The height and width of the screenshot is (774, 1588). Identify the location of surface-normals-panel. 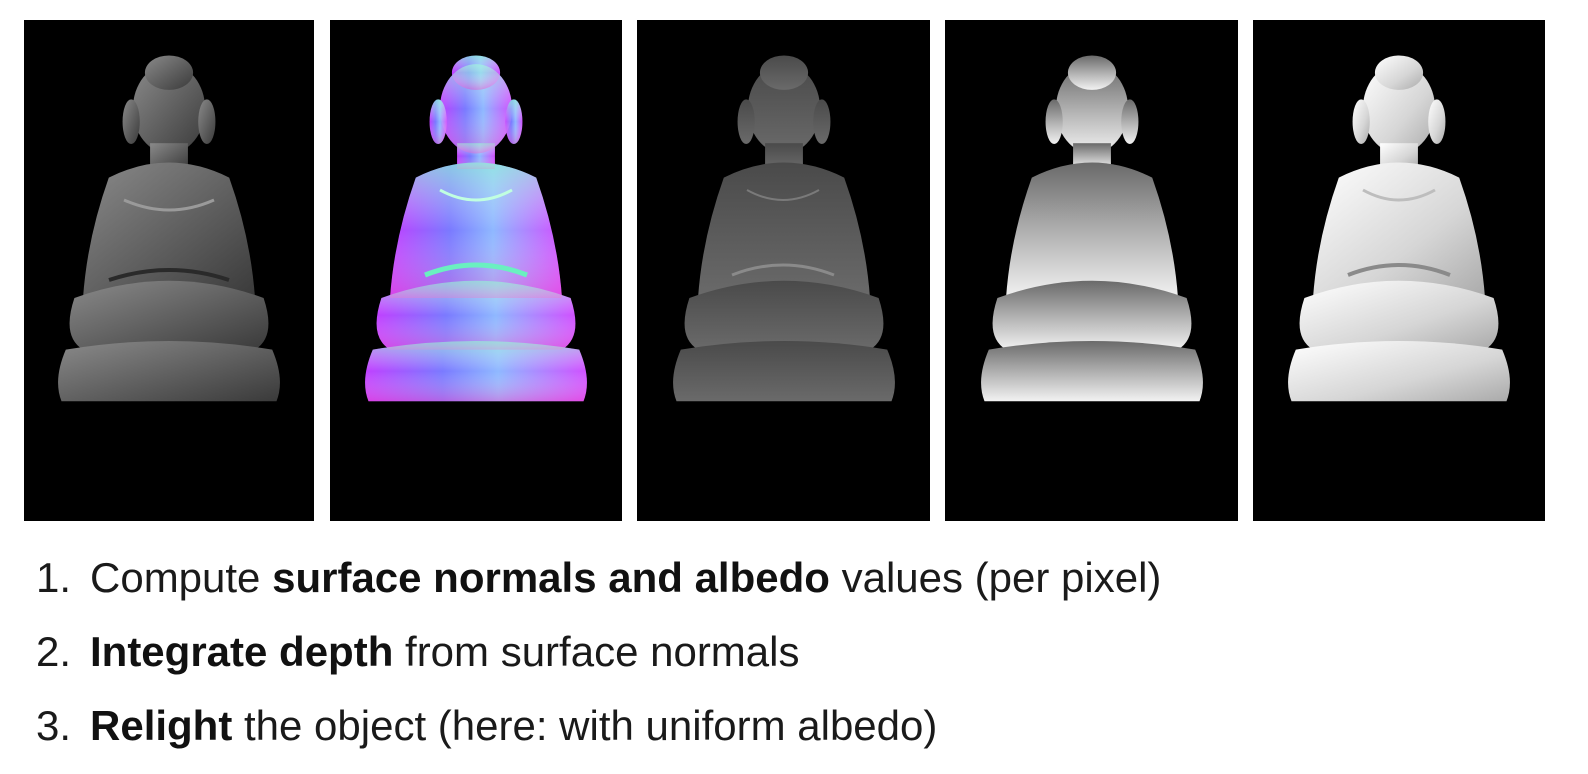
(476, 270).